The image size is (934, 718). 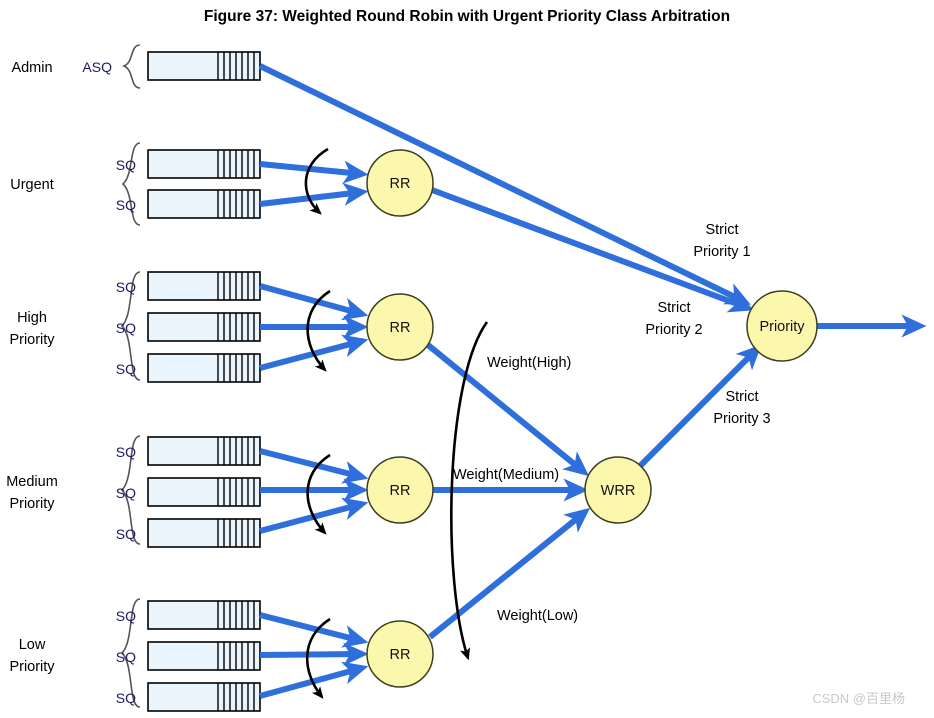 I want to click on queue-medium-0: SQ, so click(x=188, y=451).